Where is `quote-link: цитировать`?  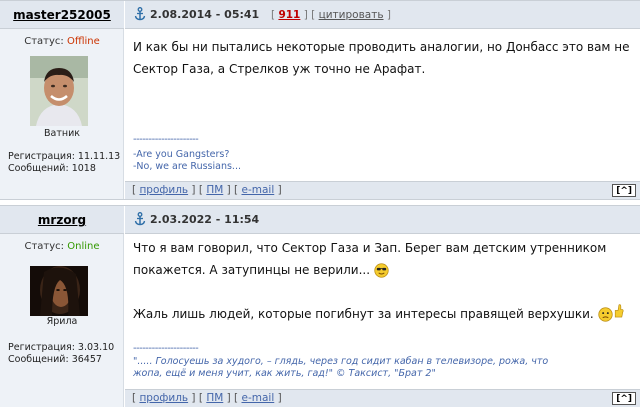
quote-link: цитировать is located at coordinates (351, 15).